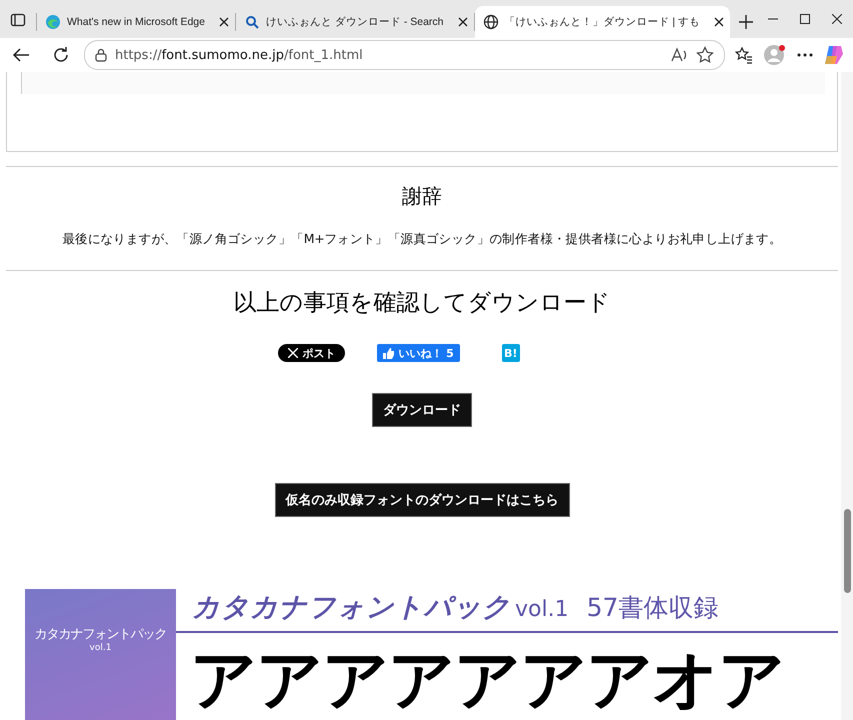  What do you see at coordinates (418, 353) in the screenshot?
I see `like-button: いいね！ 5` at bounding box center [418, 353].